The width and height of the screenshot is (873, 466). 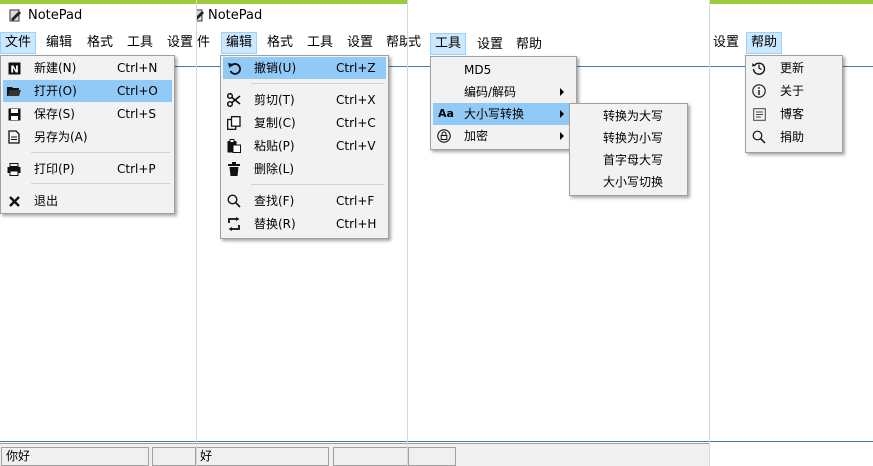 I want to click on tools-menu-popup: MD5 编码/解码 Aa 大小写转换 加密, so click(x=503, y=103).